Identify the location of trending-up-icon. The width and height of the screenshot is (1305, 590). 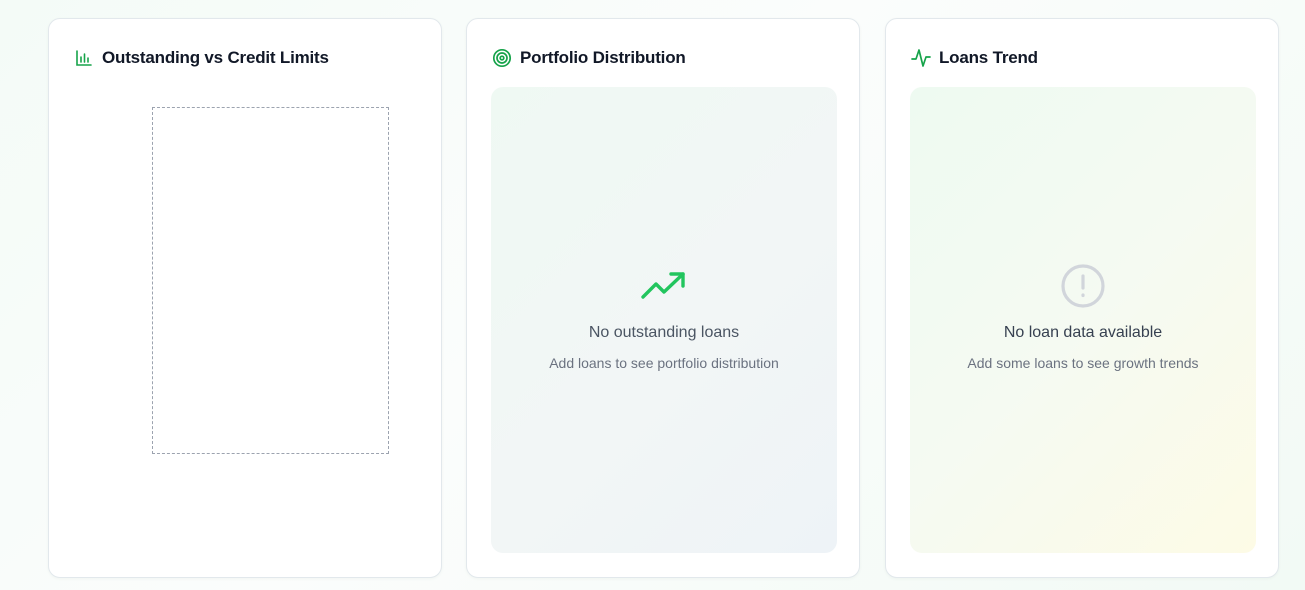
(664, 286).